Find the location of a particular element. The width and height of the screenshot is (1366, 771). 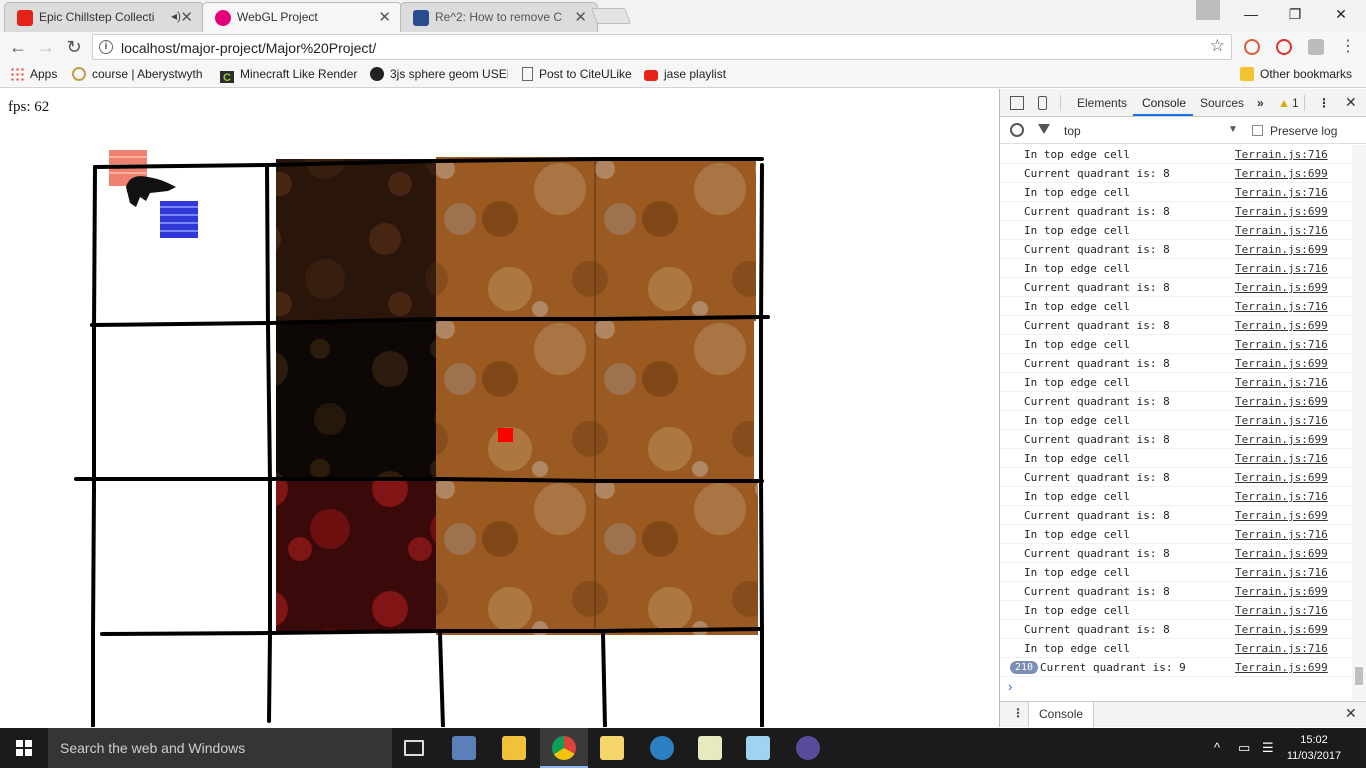

profile-icon is located at coordinates (1208, 10).